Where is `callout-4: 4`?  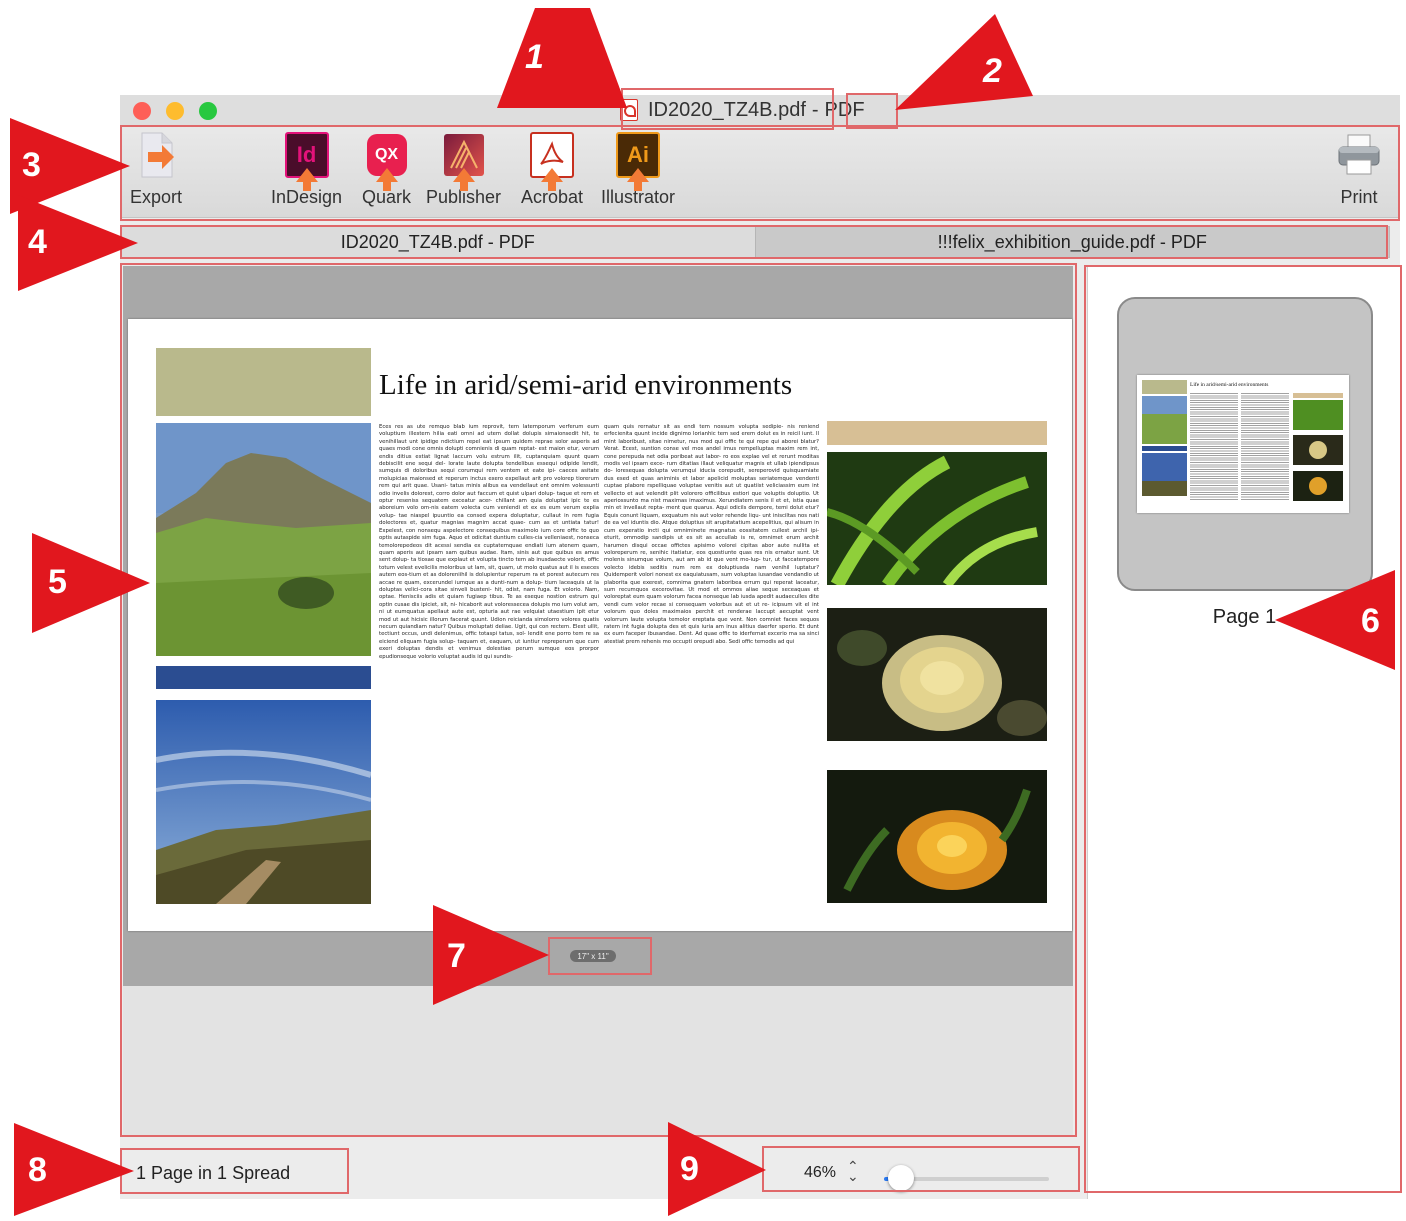
callout-4: 4 is located at coordinates (78, 246).